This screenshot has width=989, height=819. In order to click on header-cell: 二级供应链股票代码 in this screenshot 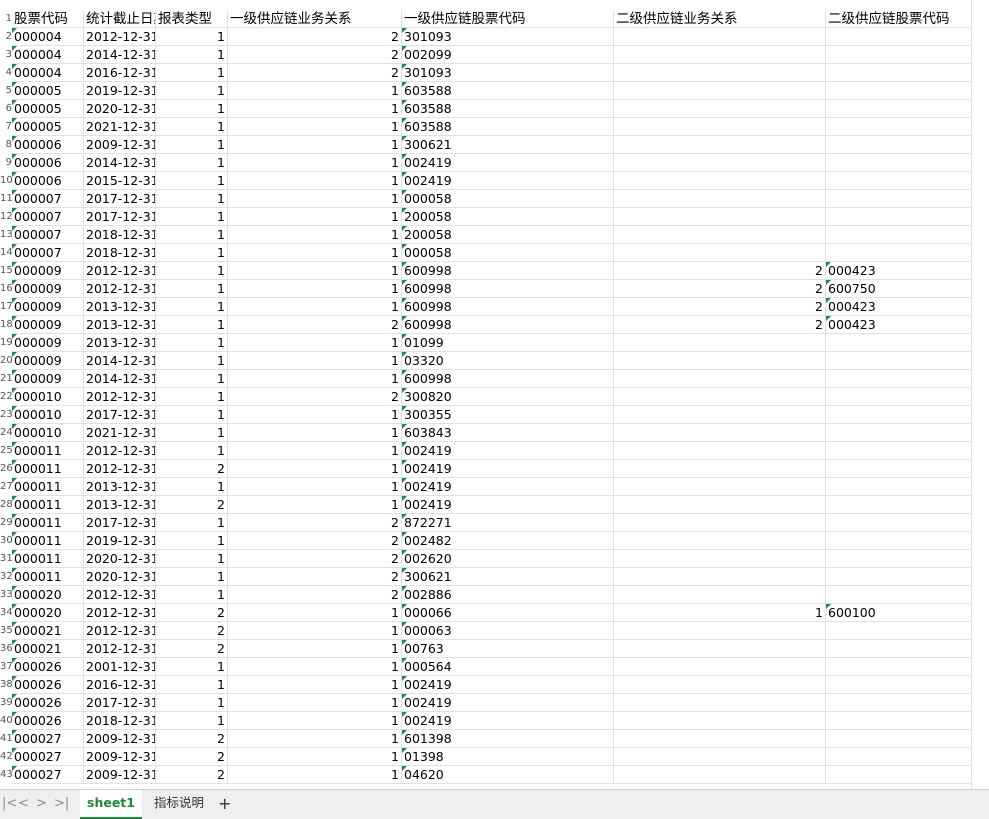, I will do `click(899, 19)`.